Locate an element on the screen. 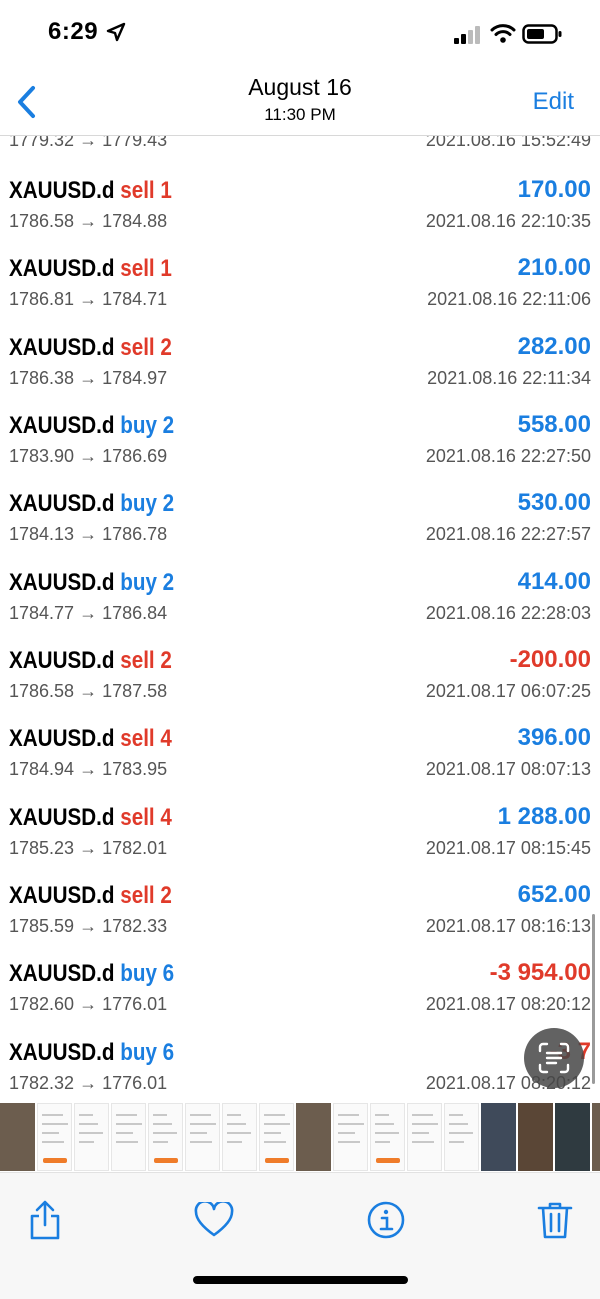 The height and width of the screenshot is (1299, 600). trade-datetime: 2021.08.16 22:11:34 is located at coordinates (509, 377).